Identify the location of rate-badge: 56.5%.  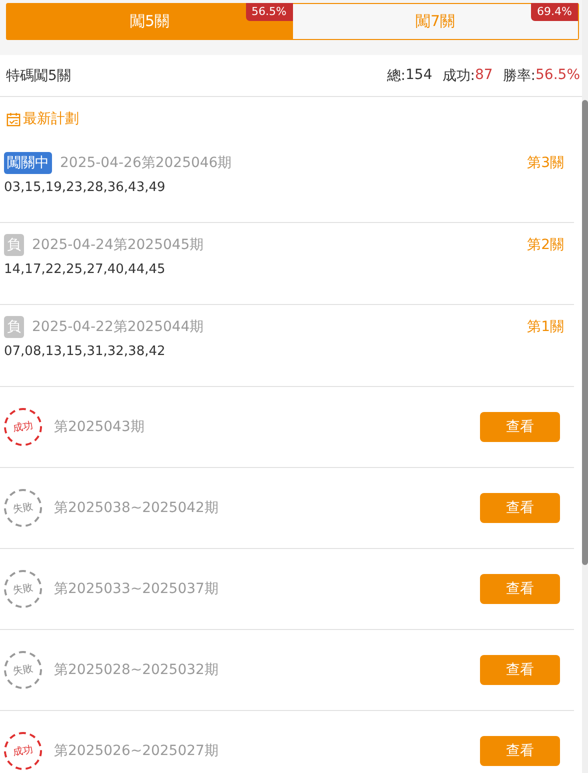
(269, 12).